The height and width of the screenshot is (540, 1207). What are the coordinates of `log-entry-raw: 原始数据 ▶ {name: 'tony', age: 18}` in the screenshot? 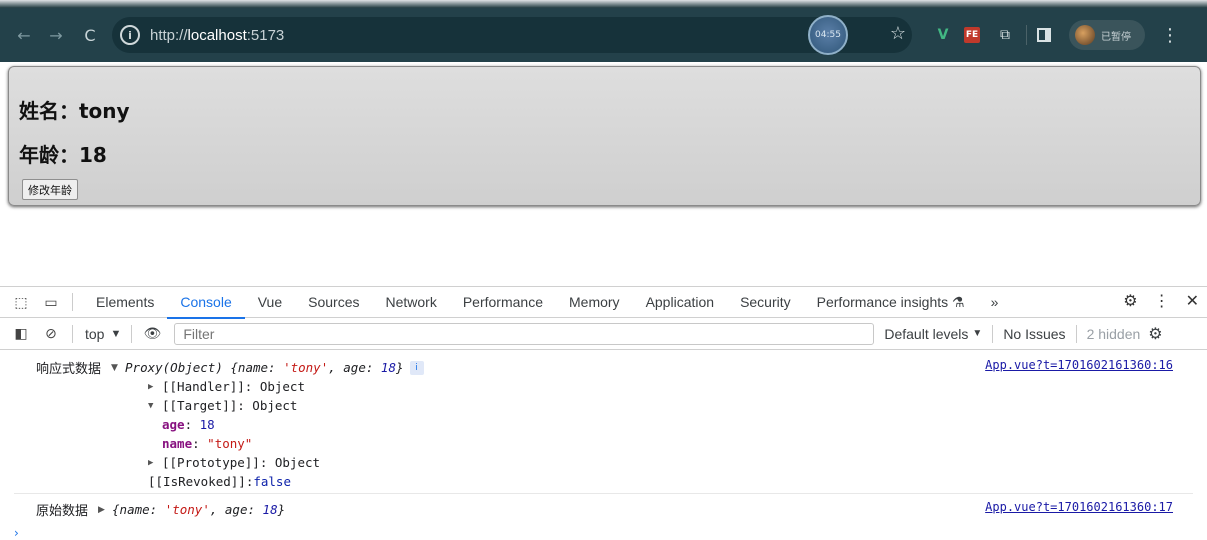 It's located at (160, 509).